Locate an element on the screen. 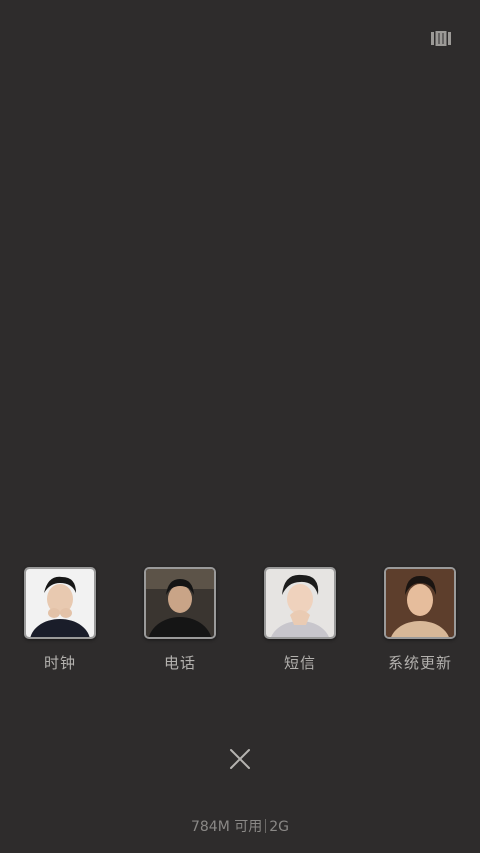  memory-status: 784M 可用 2G is located at coordinates (240, 826).